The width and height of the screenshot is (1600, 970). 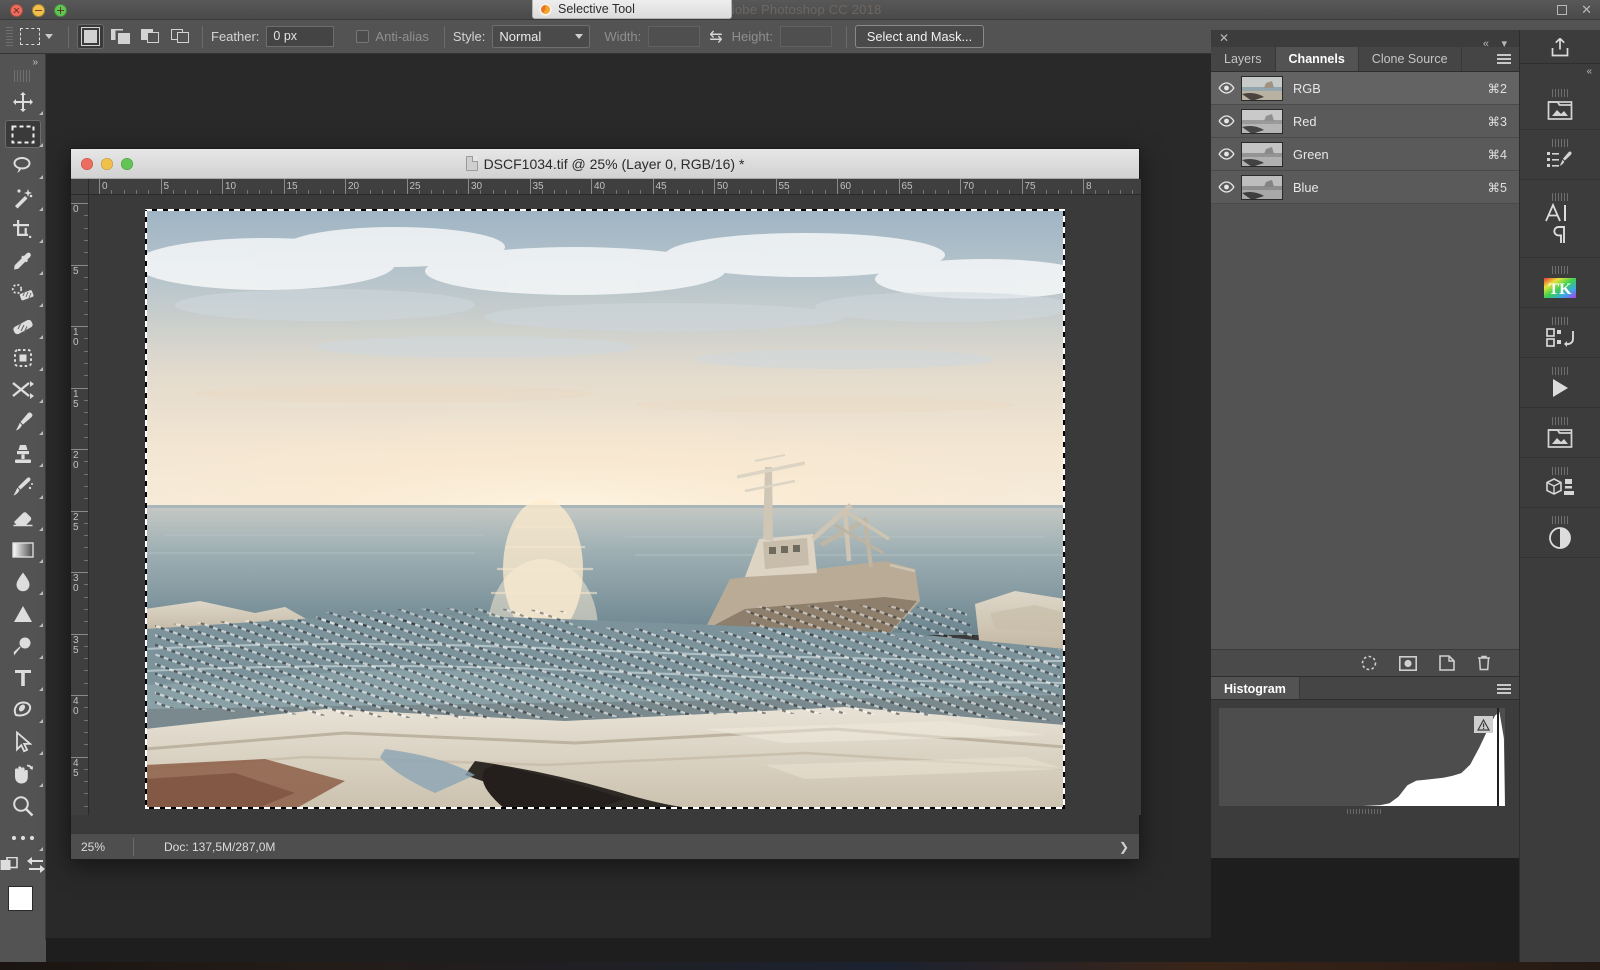 I want to click on screen-mode-icon, so click(x=36, y=865).